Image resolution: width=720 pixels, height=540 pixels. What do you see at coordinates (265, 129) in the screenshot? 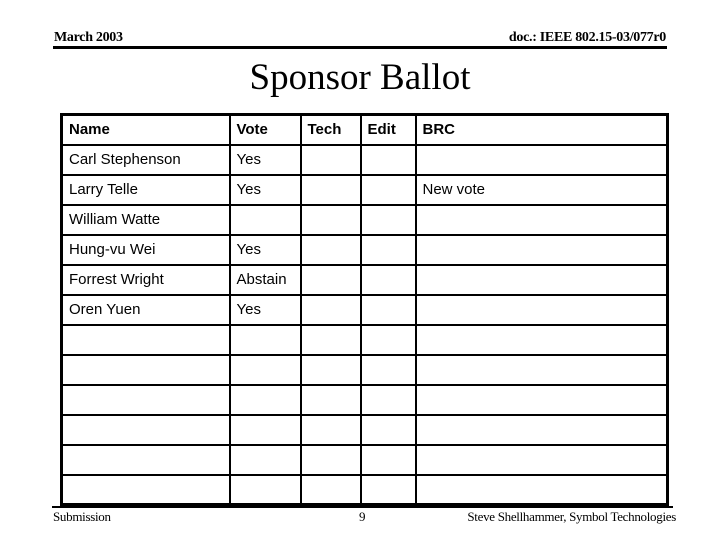
I see `column-header-vote: Vote` at bounding box center [265, 129].